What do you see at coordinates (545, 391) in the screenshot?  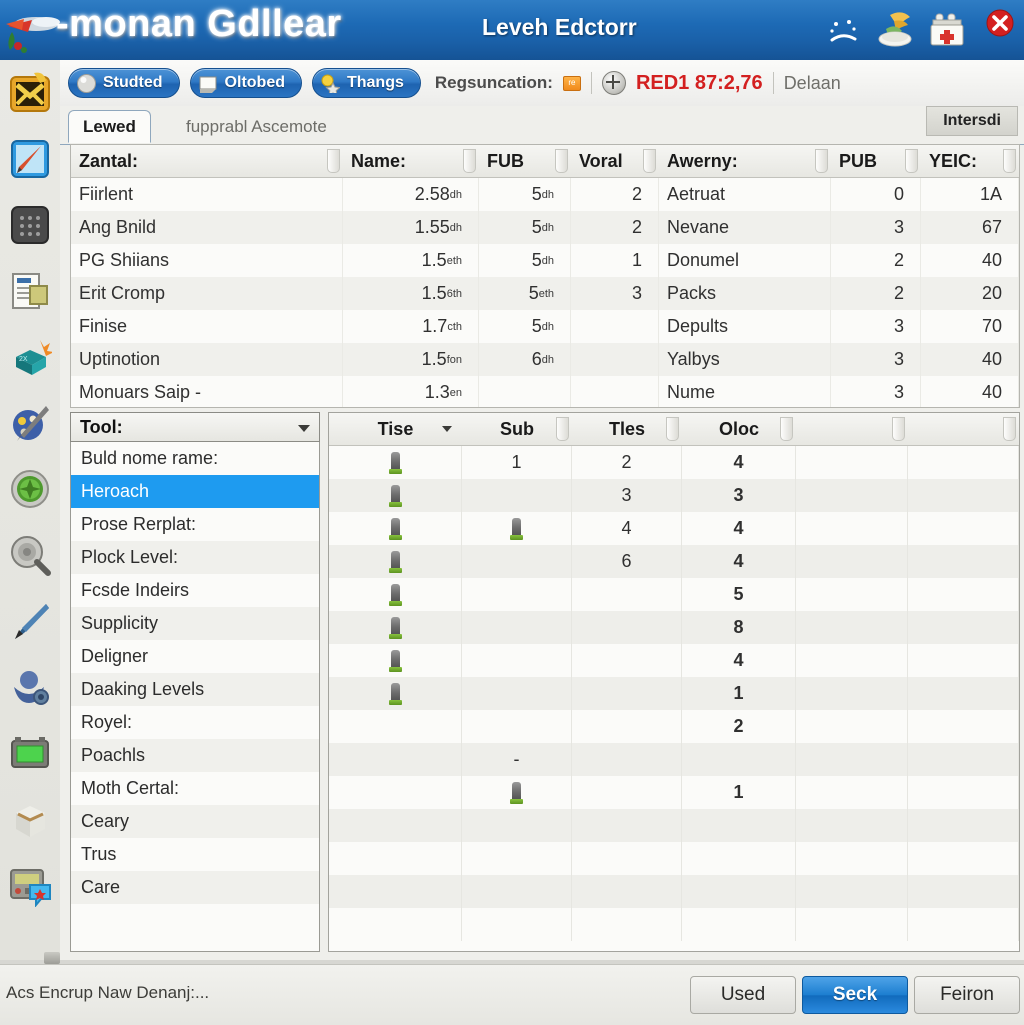 I see `table-row: Monuars Saip -1.3 en Nume 3 40` at bounding box center [545, 391].